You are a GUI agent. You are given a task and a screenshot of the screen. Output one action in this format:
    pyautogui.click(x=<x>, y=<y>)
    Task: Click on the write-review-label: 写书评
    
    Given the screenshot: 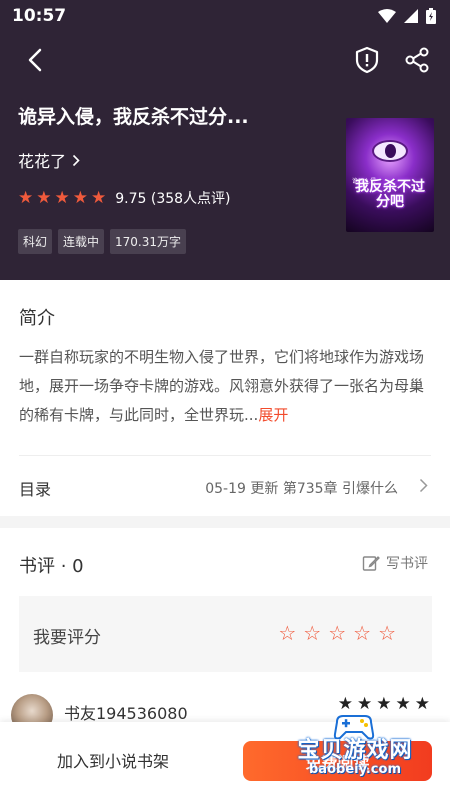 What is the action you would take?
    pyautogui.click(x=407, y=564)
    